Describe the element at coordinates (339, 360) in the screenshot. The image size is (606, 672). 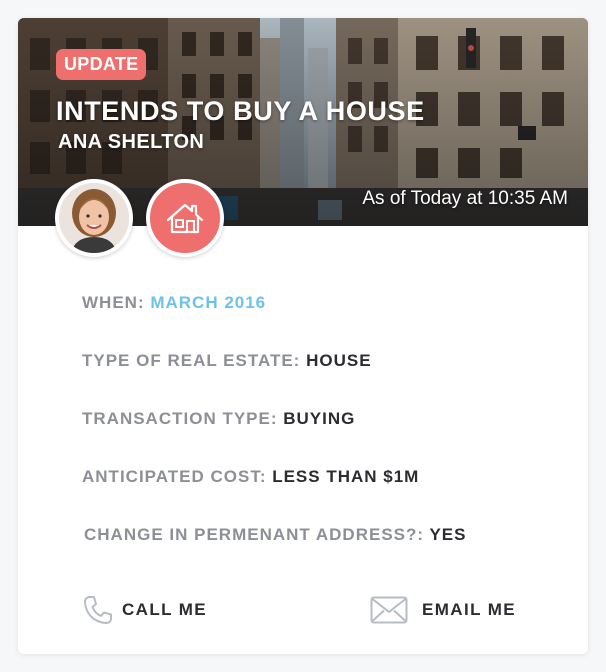
I see `detail-value: HOUSE` at that location.